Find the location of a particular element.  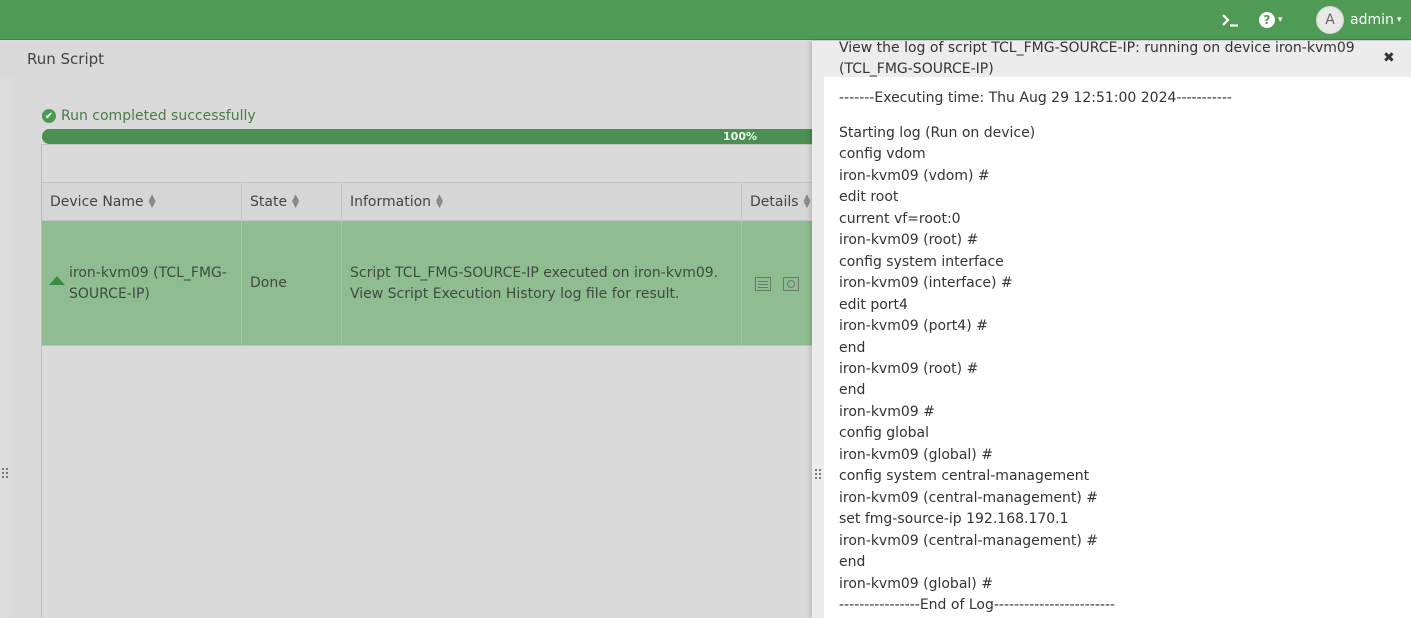

device-name-text: iron-kvm09 (TCL_FMG- SOURCE-IP) is located at coordinates (148, 284).